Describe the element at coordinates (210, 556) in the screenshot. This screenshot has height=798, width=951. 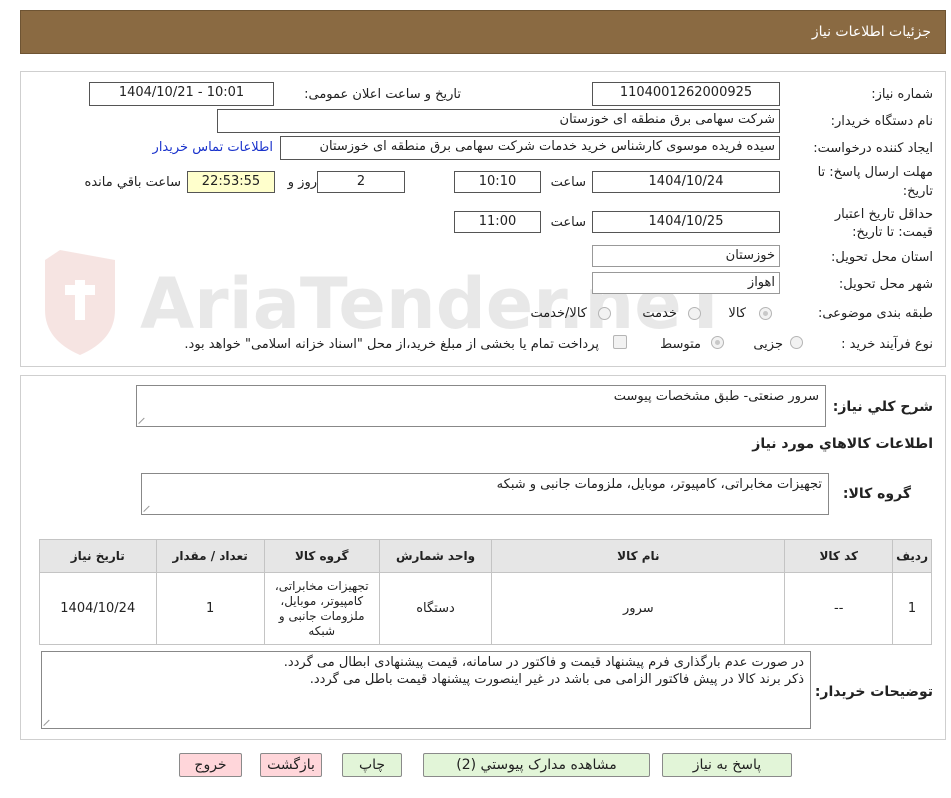
I see `col-header-qty: تعداد / مقدار` at that location.